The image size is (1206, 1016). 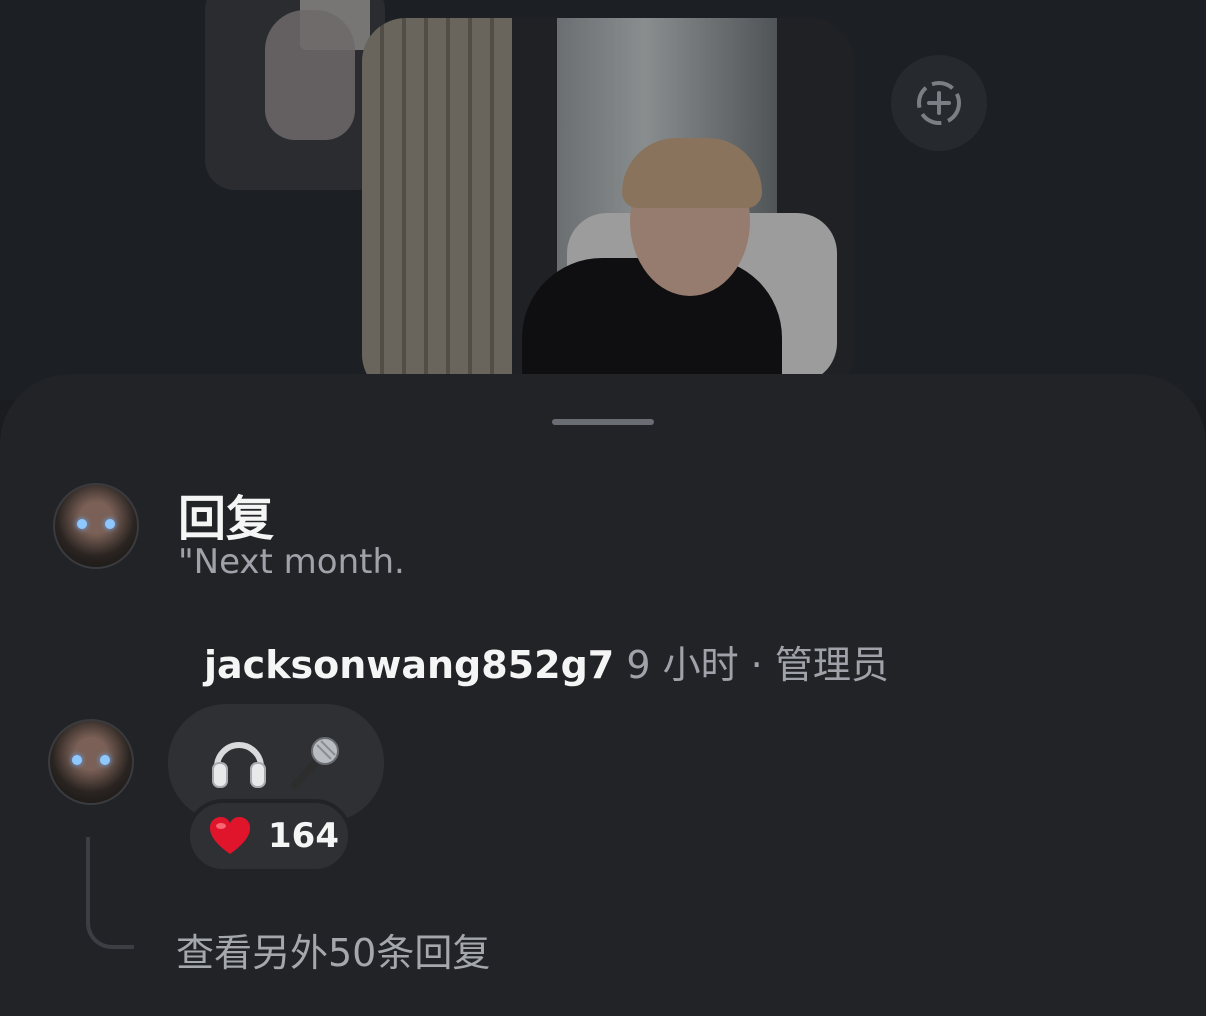 I want to click on hand-image, so click(x=310, y=75).